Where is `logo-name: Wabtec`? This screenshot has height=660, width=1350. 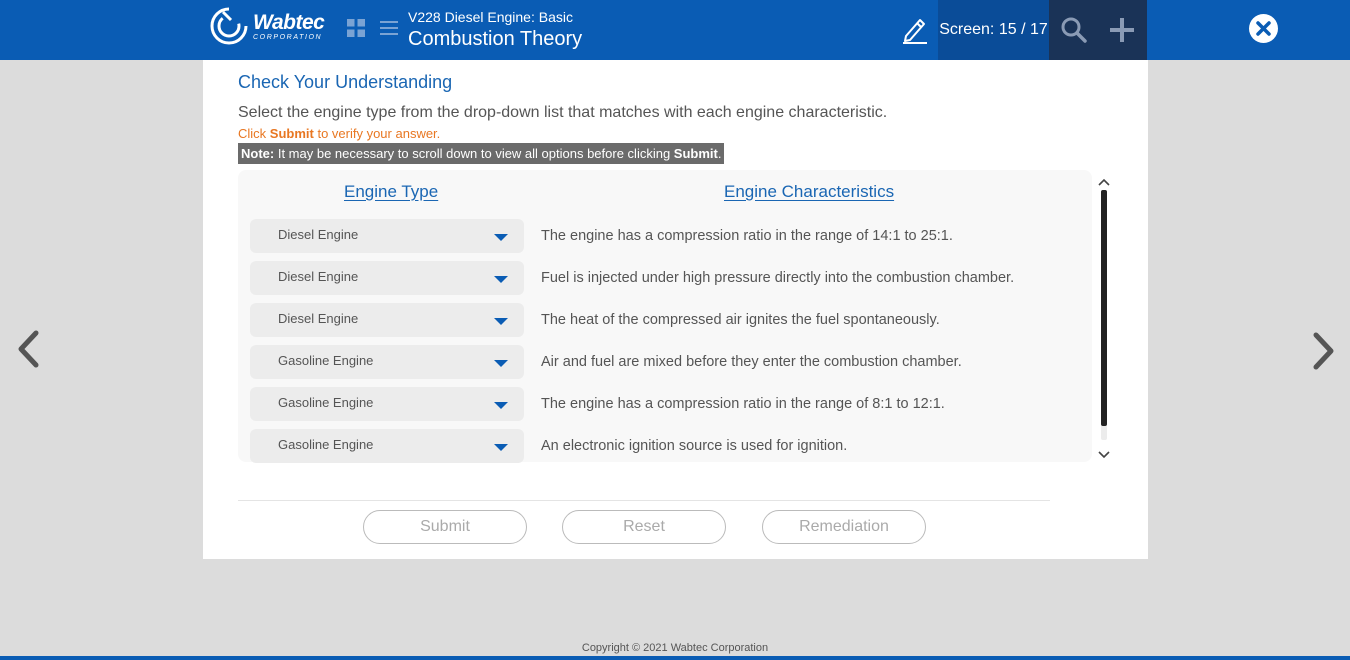
logo-name: Wabtec is located at coordinates (289, 22).